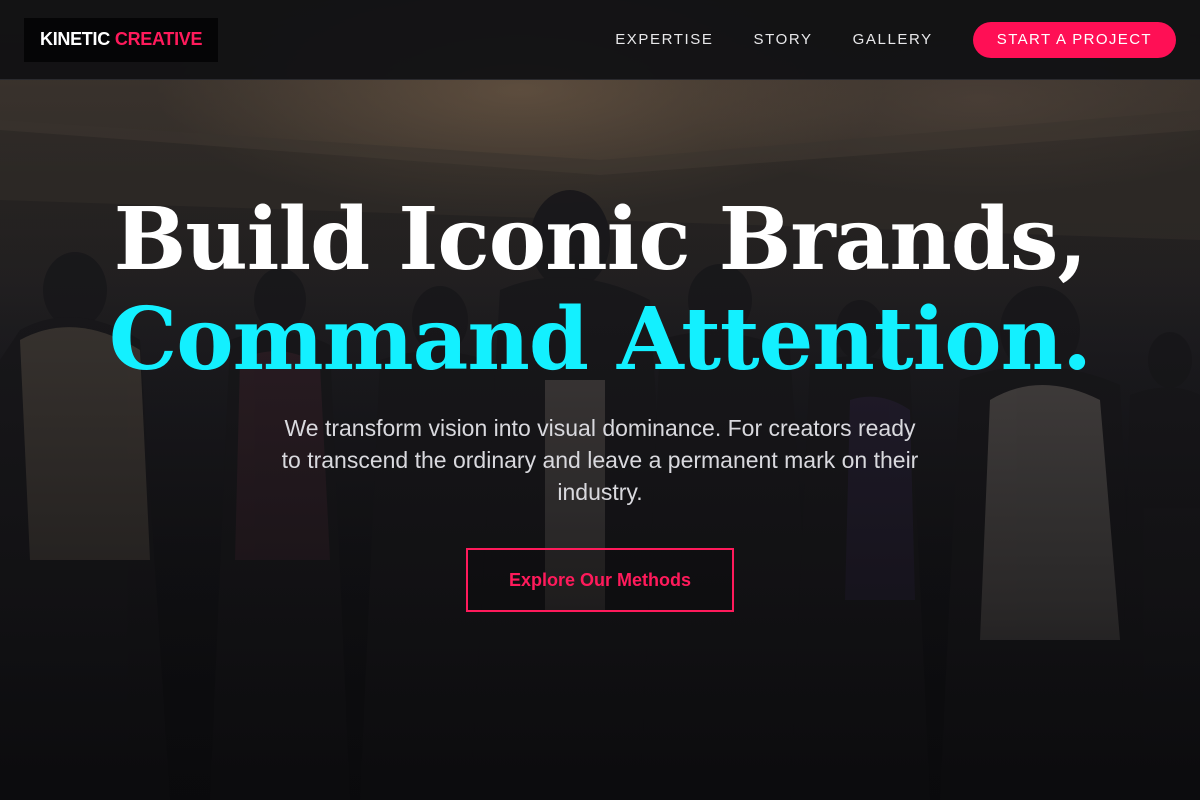 The height and width of the screenshot is (800, 1200). Describe the element at coordinates (600, 239) in the screenshot. I see `headline-line-1: Build Iconic Brands,` at that location.